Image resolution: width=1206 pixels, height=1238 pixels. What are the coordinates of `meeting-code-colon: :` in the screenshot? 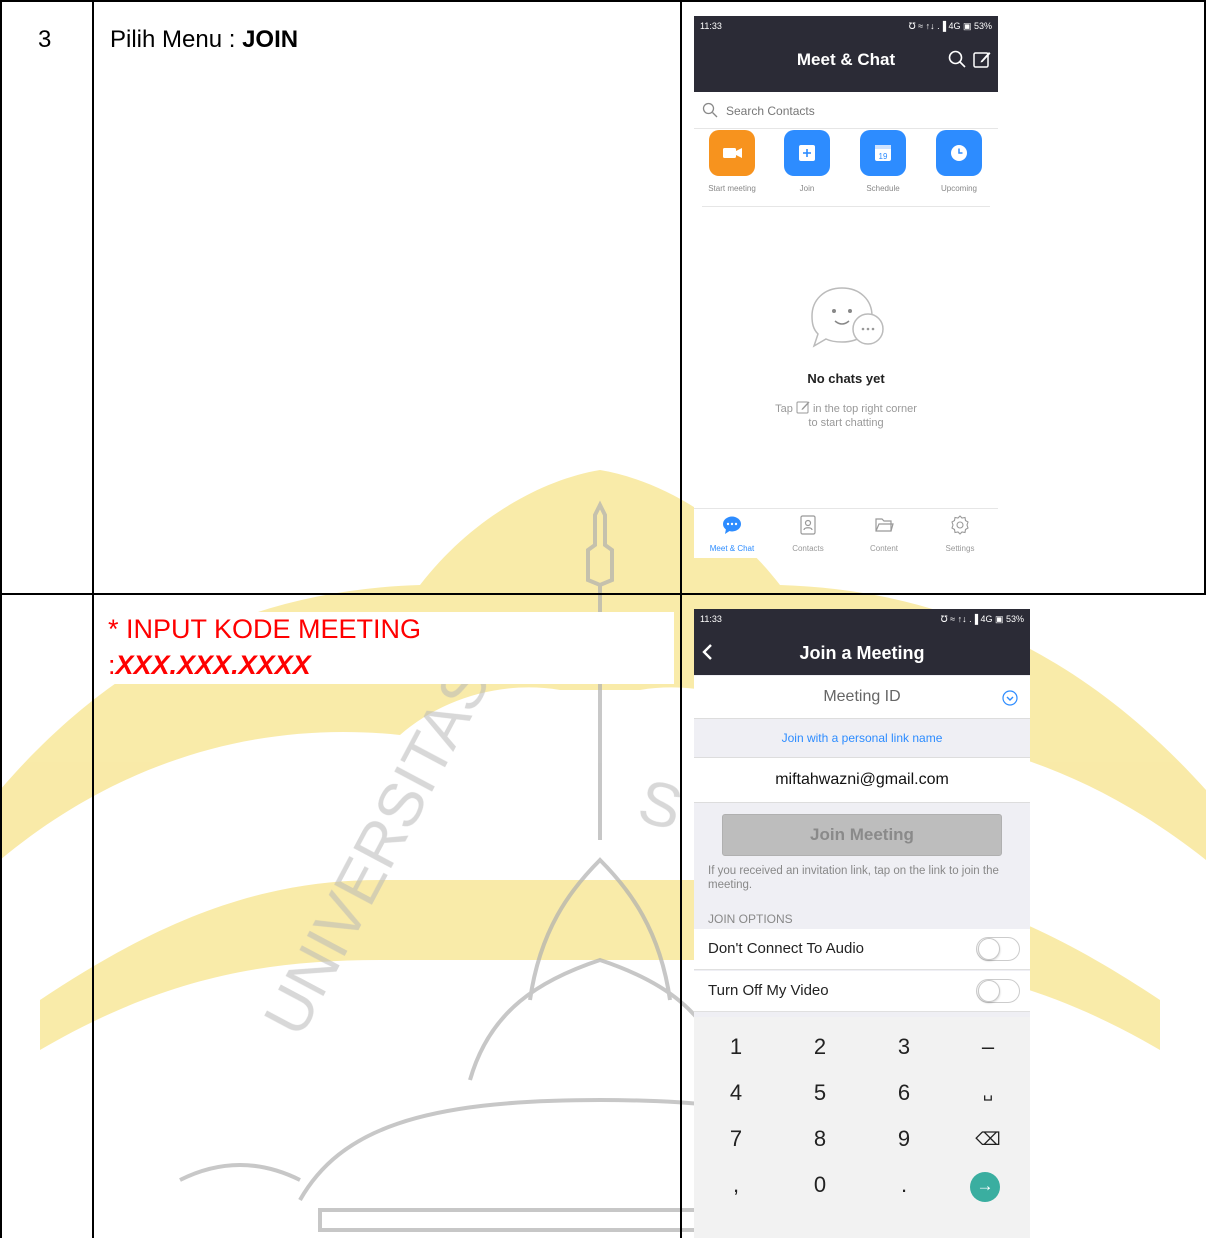 It's located at (112, 665).